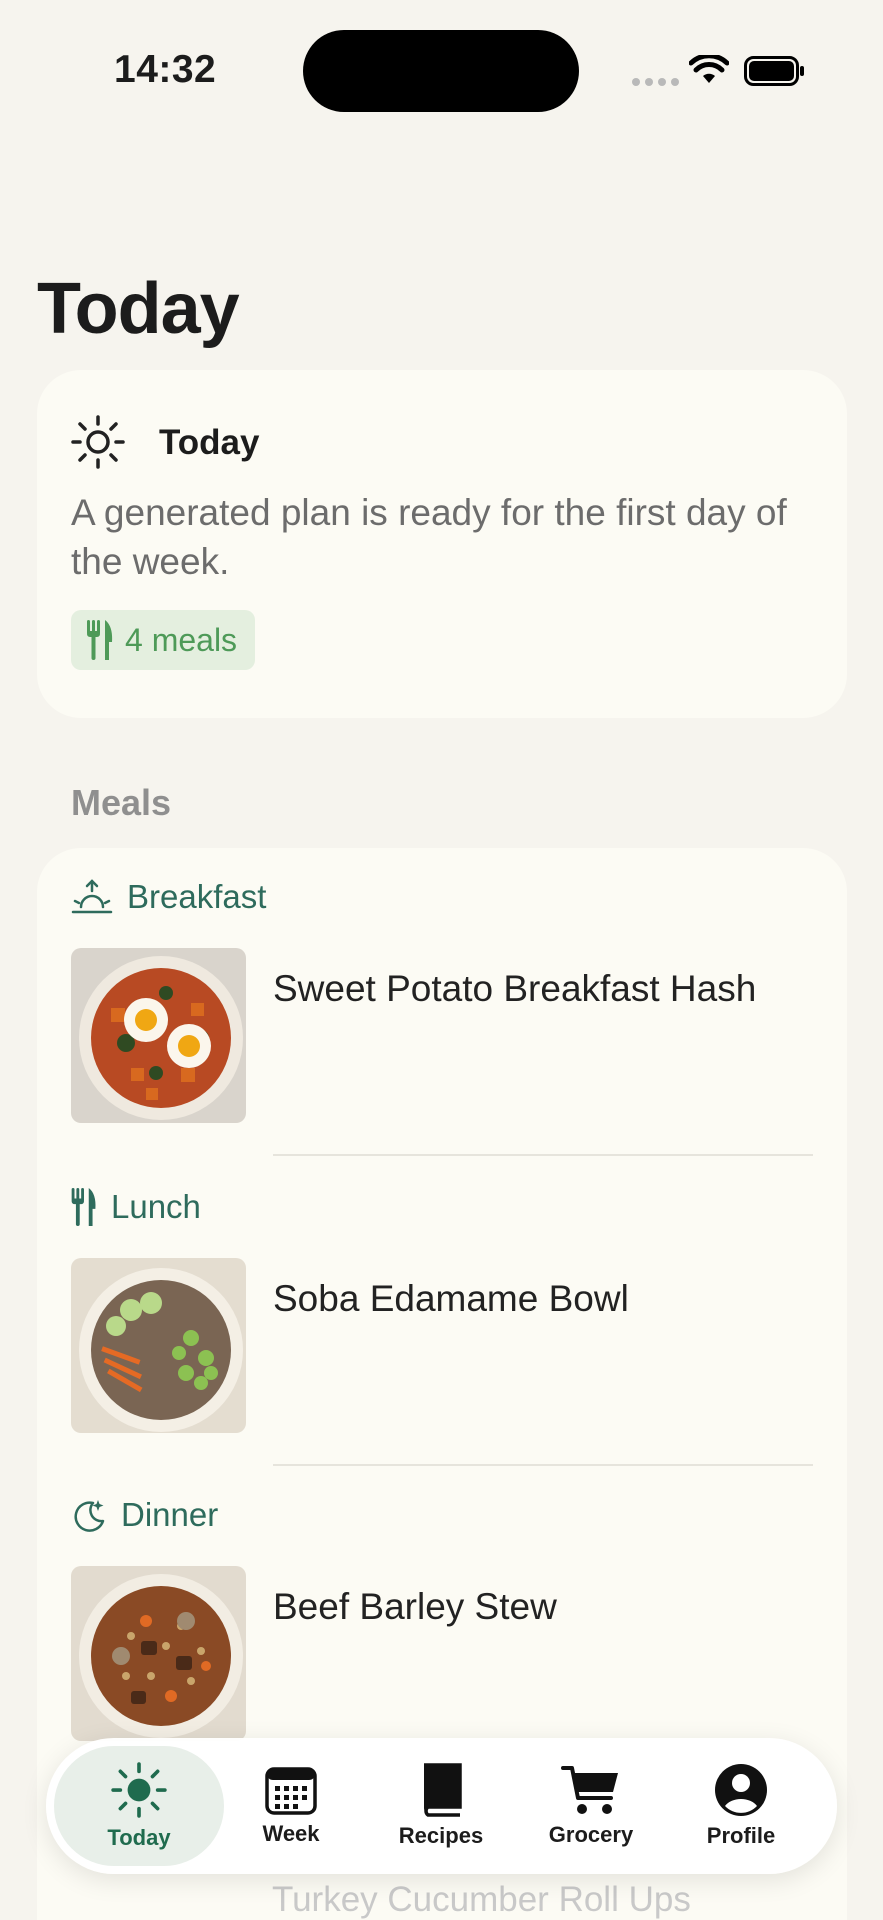 The height and width of the screenshot is (1920, 883). I want to click on meal-name: Beef Barley Stew, so click(415, 1606).